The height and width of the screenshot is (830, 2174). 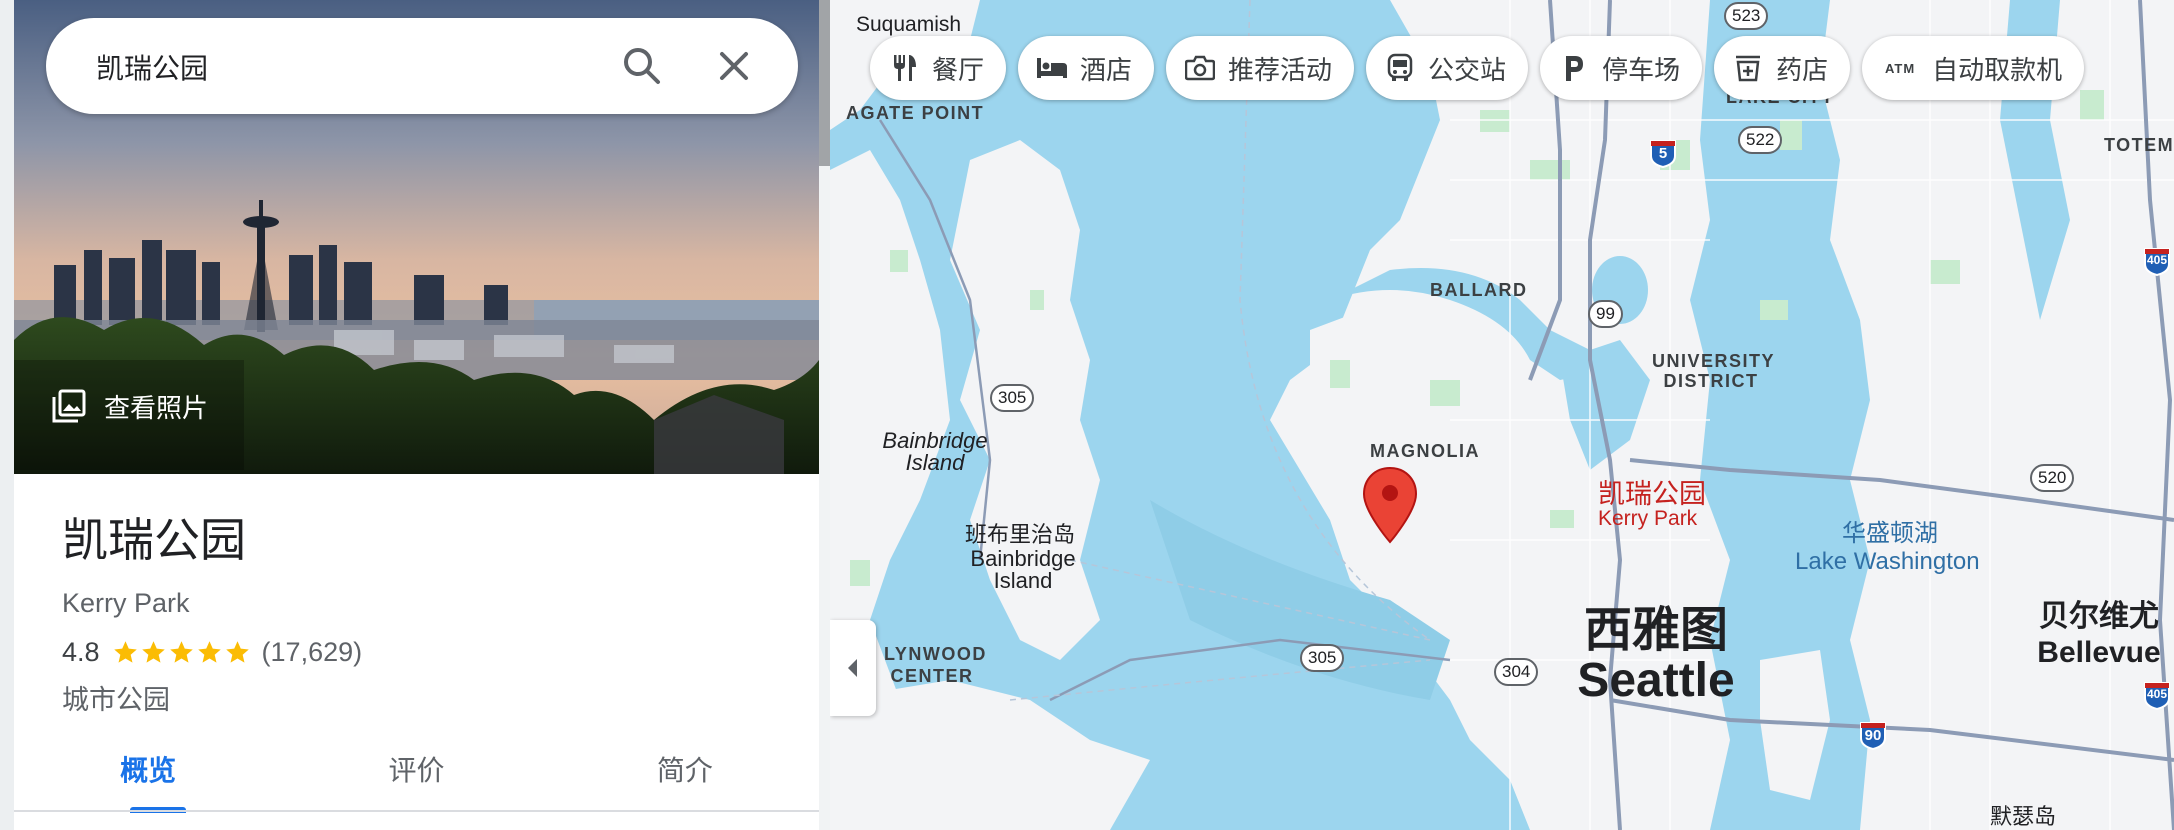 What do you see at coordinates (312, 652) in the screenshot?
I see `review-count-link: (17,629)` at bounding box center [312, 652].